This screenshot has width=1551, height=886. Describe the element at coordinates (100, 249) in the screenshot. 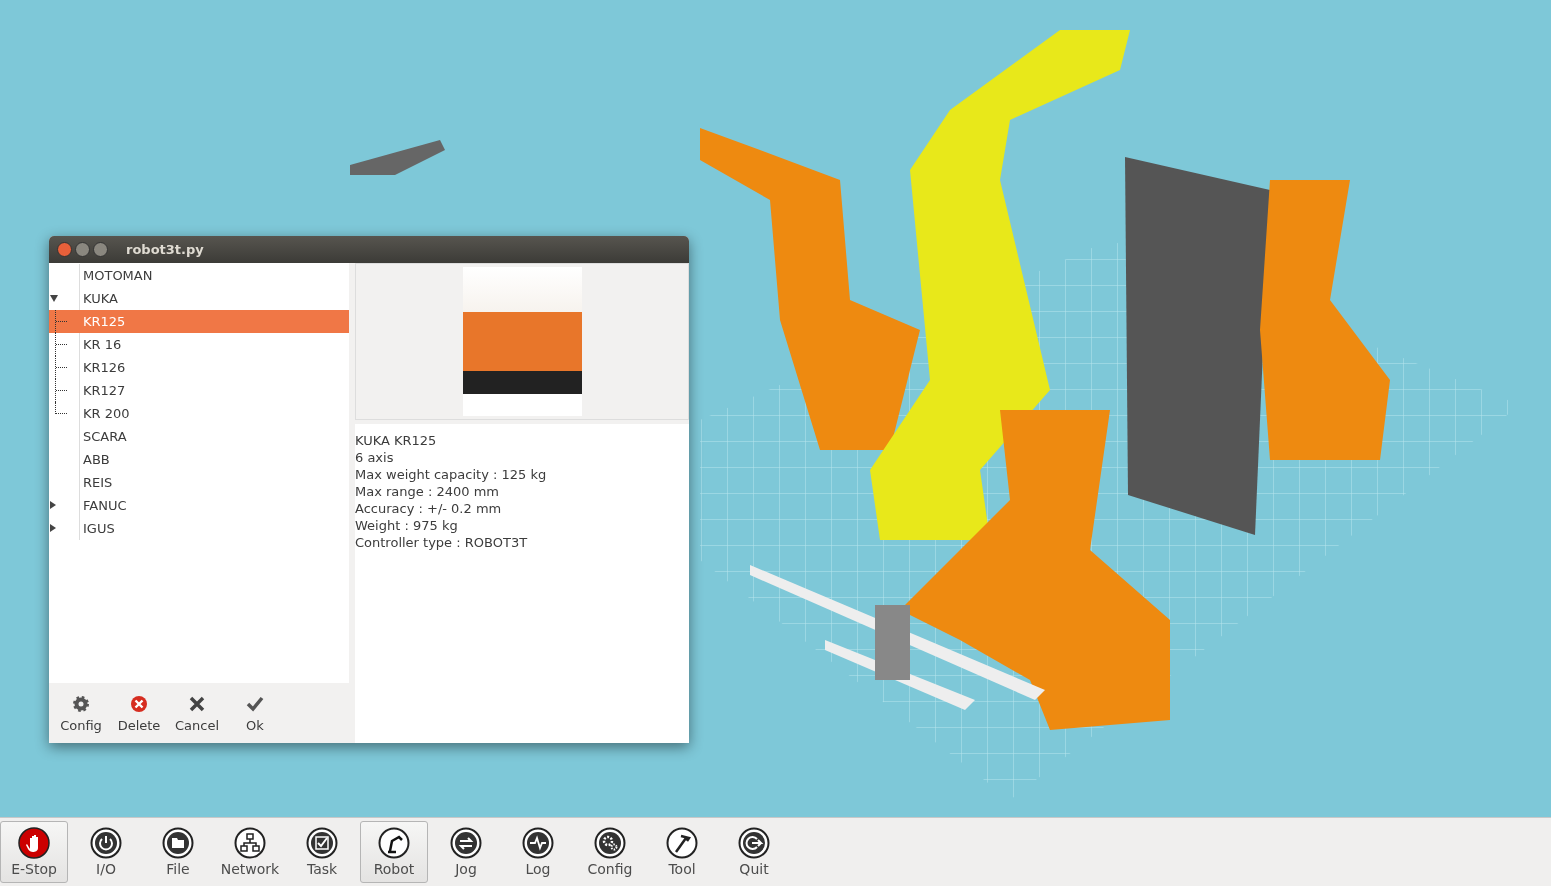

I see `maximize-button` at that location.